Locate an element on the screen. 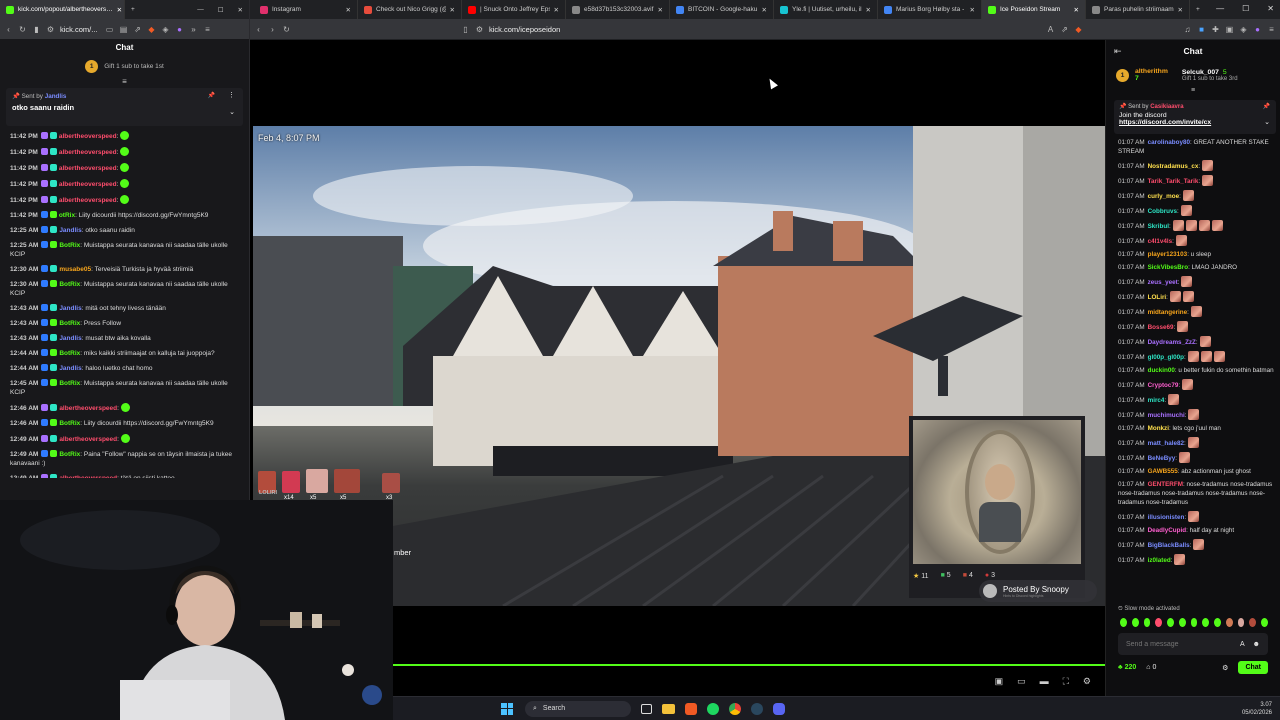 This screenshot has height=720, width=1280. minimize-icon: — is located at coordinates (200, 10).